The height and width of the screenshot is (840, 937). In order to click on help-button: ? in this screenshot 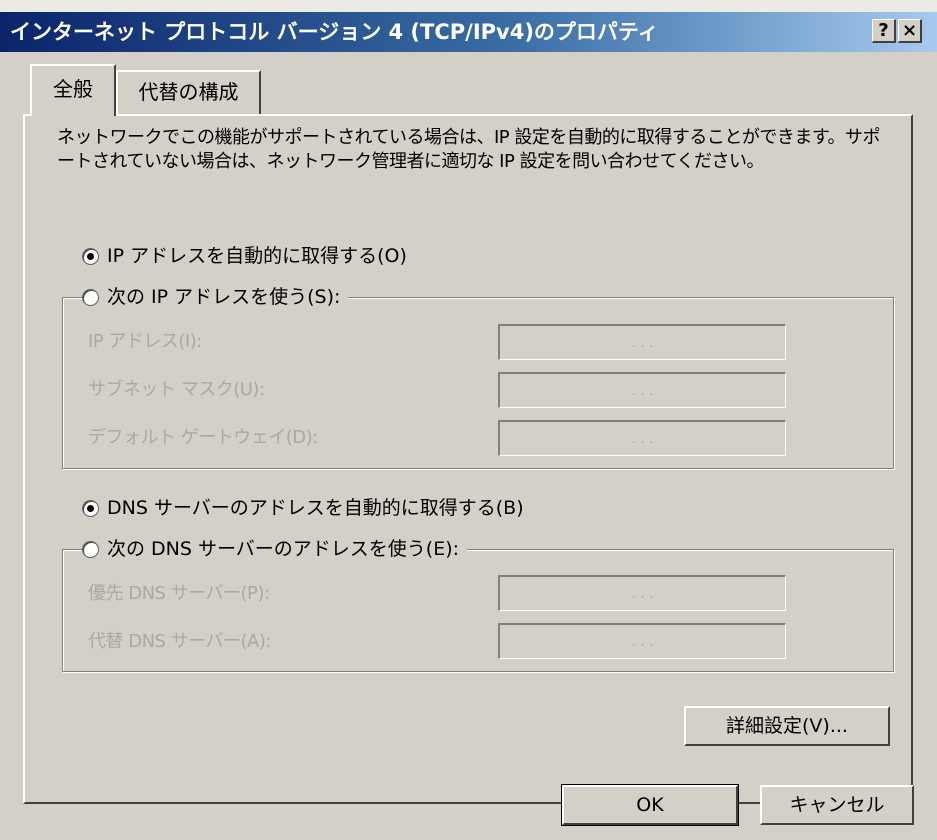, I will do `click(884, 31)`.